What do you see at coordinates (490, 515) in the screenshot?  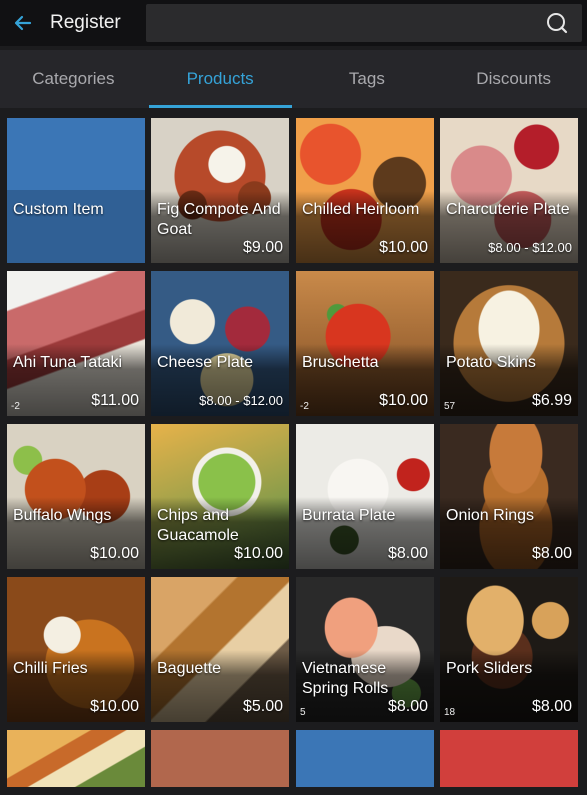 I see `product-name: Onion Rings` at bounding box center [490, 515].